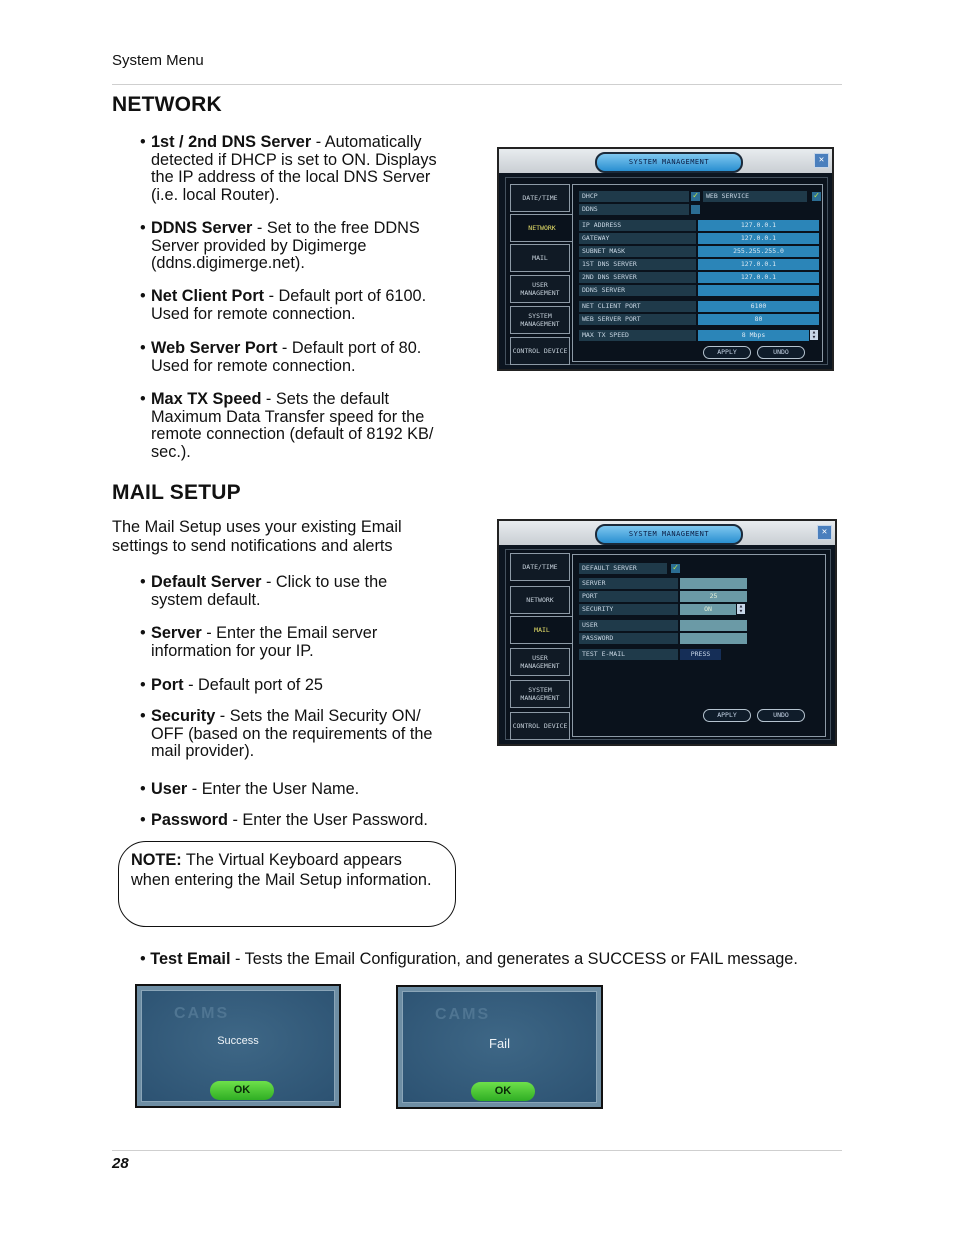  I want to click on ddns-server-label: DDNS SERVER, so click(637, 290).